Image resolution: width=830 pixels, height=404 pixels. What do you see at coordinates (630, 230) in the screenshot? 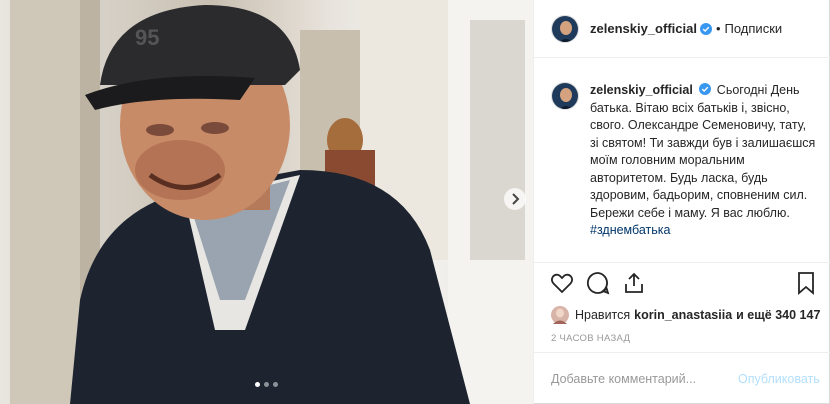
I see `hashtag-link: #зднембатька` at bounding box center [630, 230].